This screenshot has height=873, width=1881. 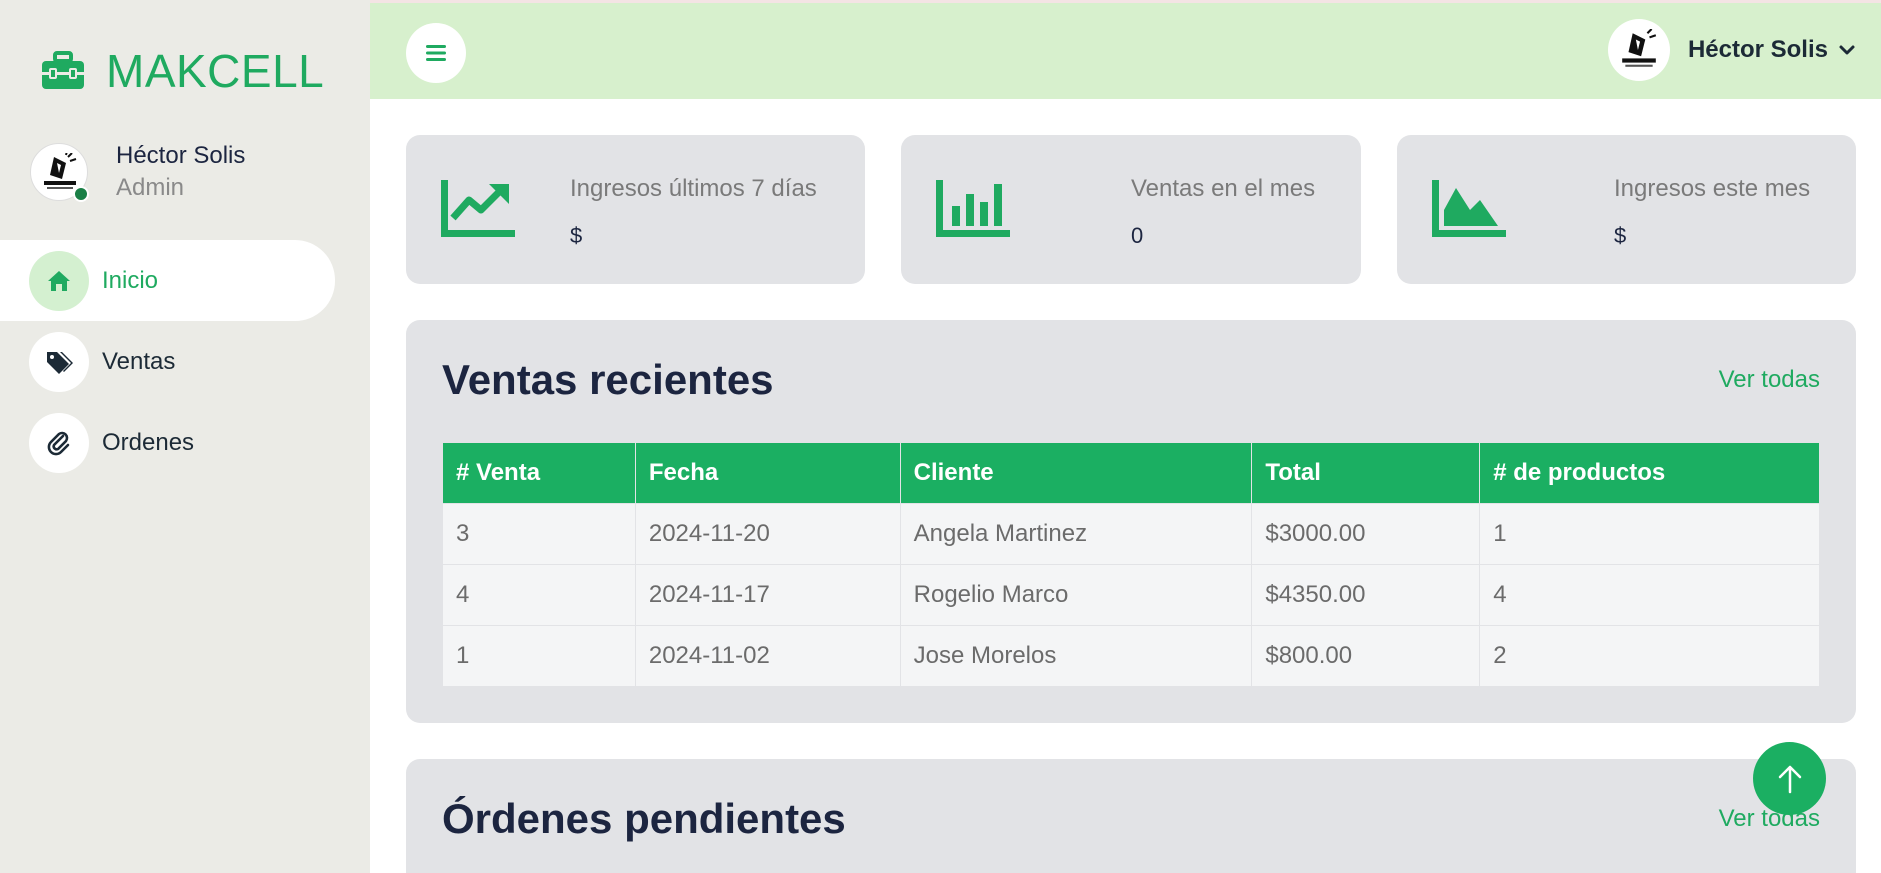 What do you see at coordinates (1076, 473) in the screenshot?
I see `column-header: Cliente` at bounding box center [1076, 473].